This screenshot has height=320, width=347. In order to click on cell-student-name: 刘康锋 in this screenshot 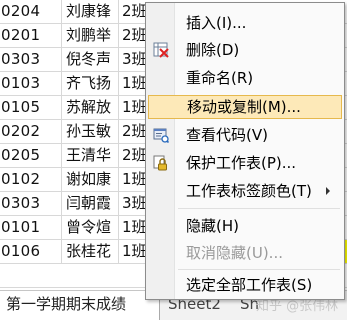, I will do `click(90, 11)`.